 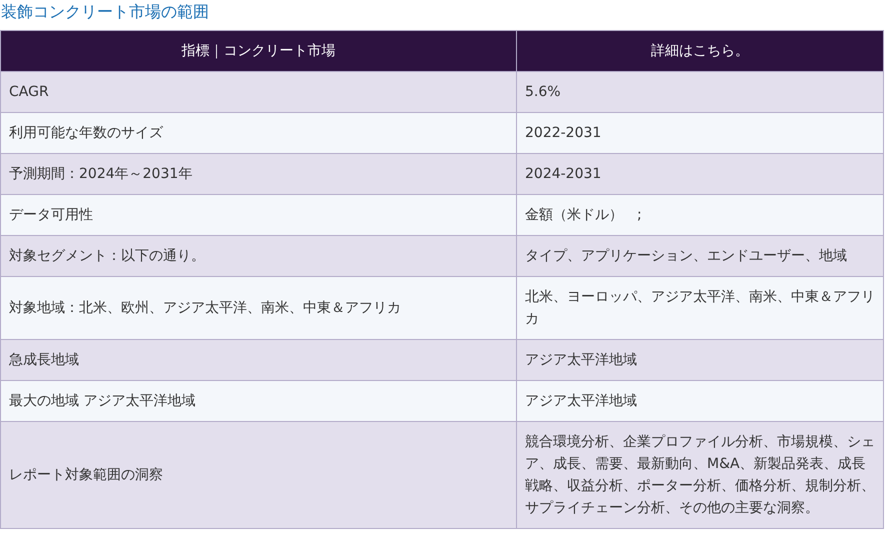 What do you see at coordinates (700, 215) in the screenshot?
I see `table-cell: 金額（米ドル） ;` at bounding box center [700, 215].